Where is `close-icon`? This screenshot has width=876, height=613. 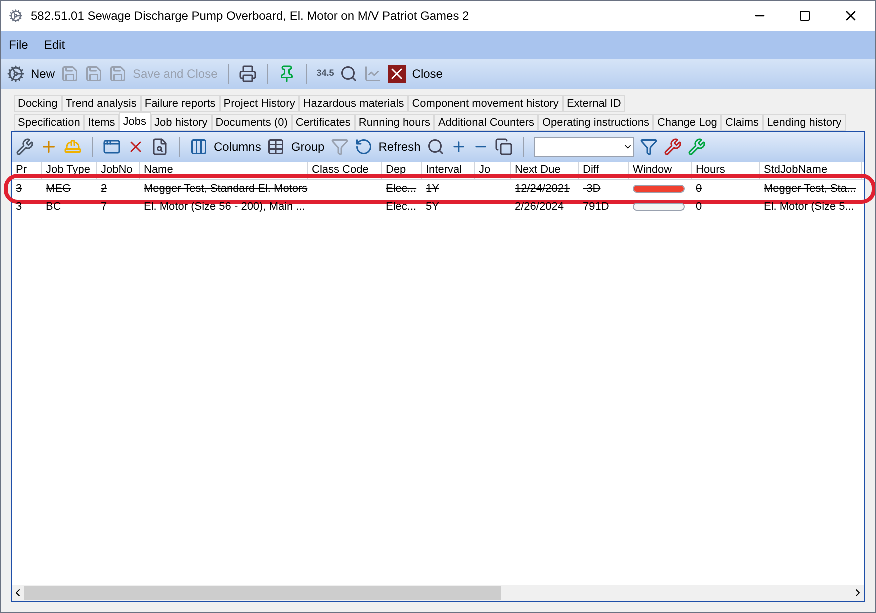 close-icon is located at coordinates (397, 74).